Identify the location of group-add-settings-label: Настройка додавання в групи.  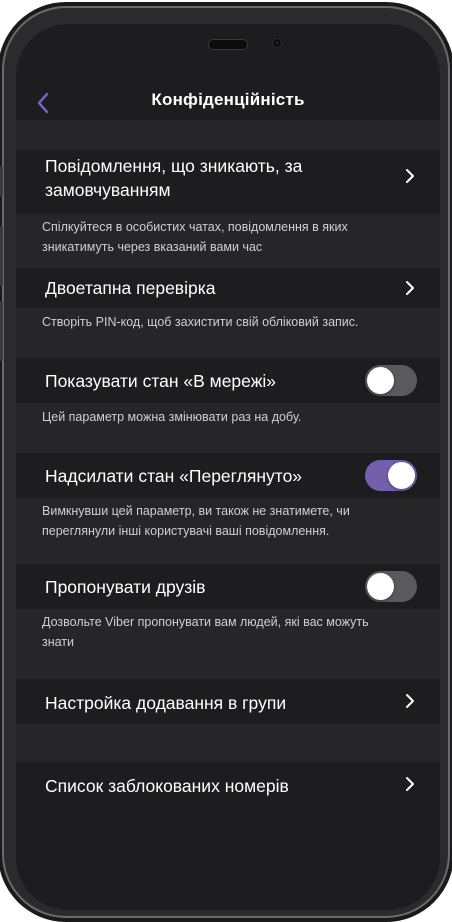
(166, 703).